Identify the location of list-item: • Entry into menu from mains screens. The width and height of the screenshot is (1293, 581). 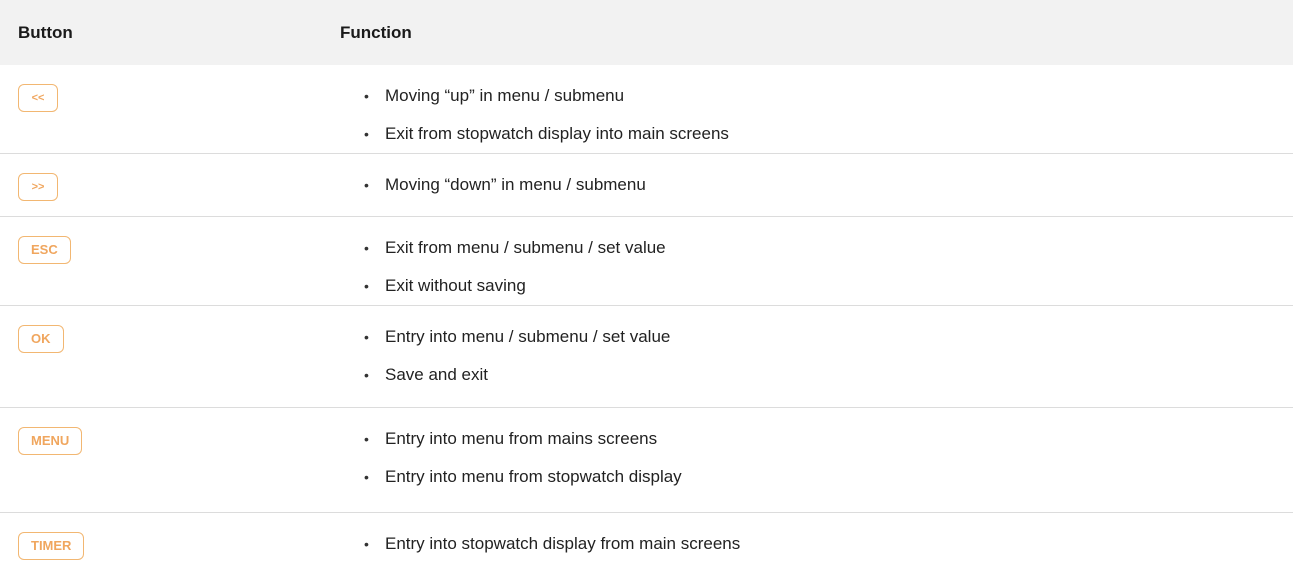
(816, 439).